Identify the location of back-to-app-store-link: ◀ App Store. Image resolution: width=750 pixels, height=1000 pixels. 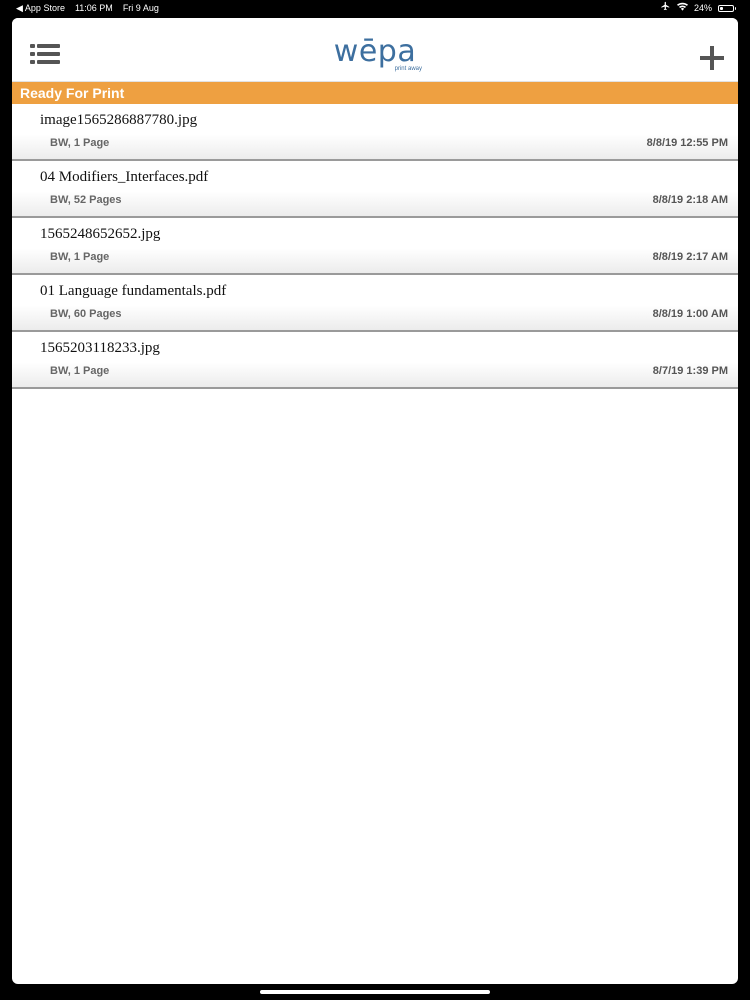
(40, 8).